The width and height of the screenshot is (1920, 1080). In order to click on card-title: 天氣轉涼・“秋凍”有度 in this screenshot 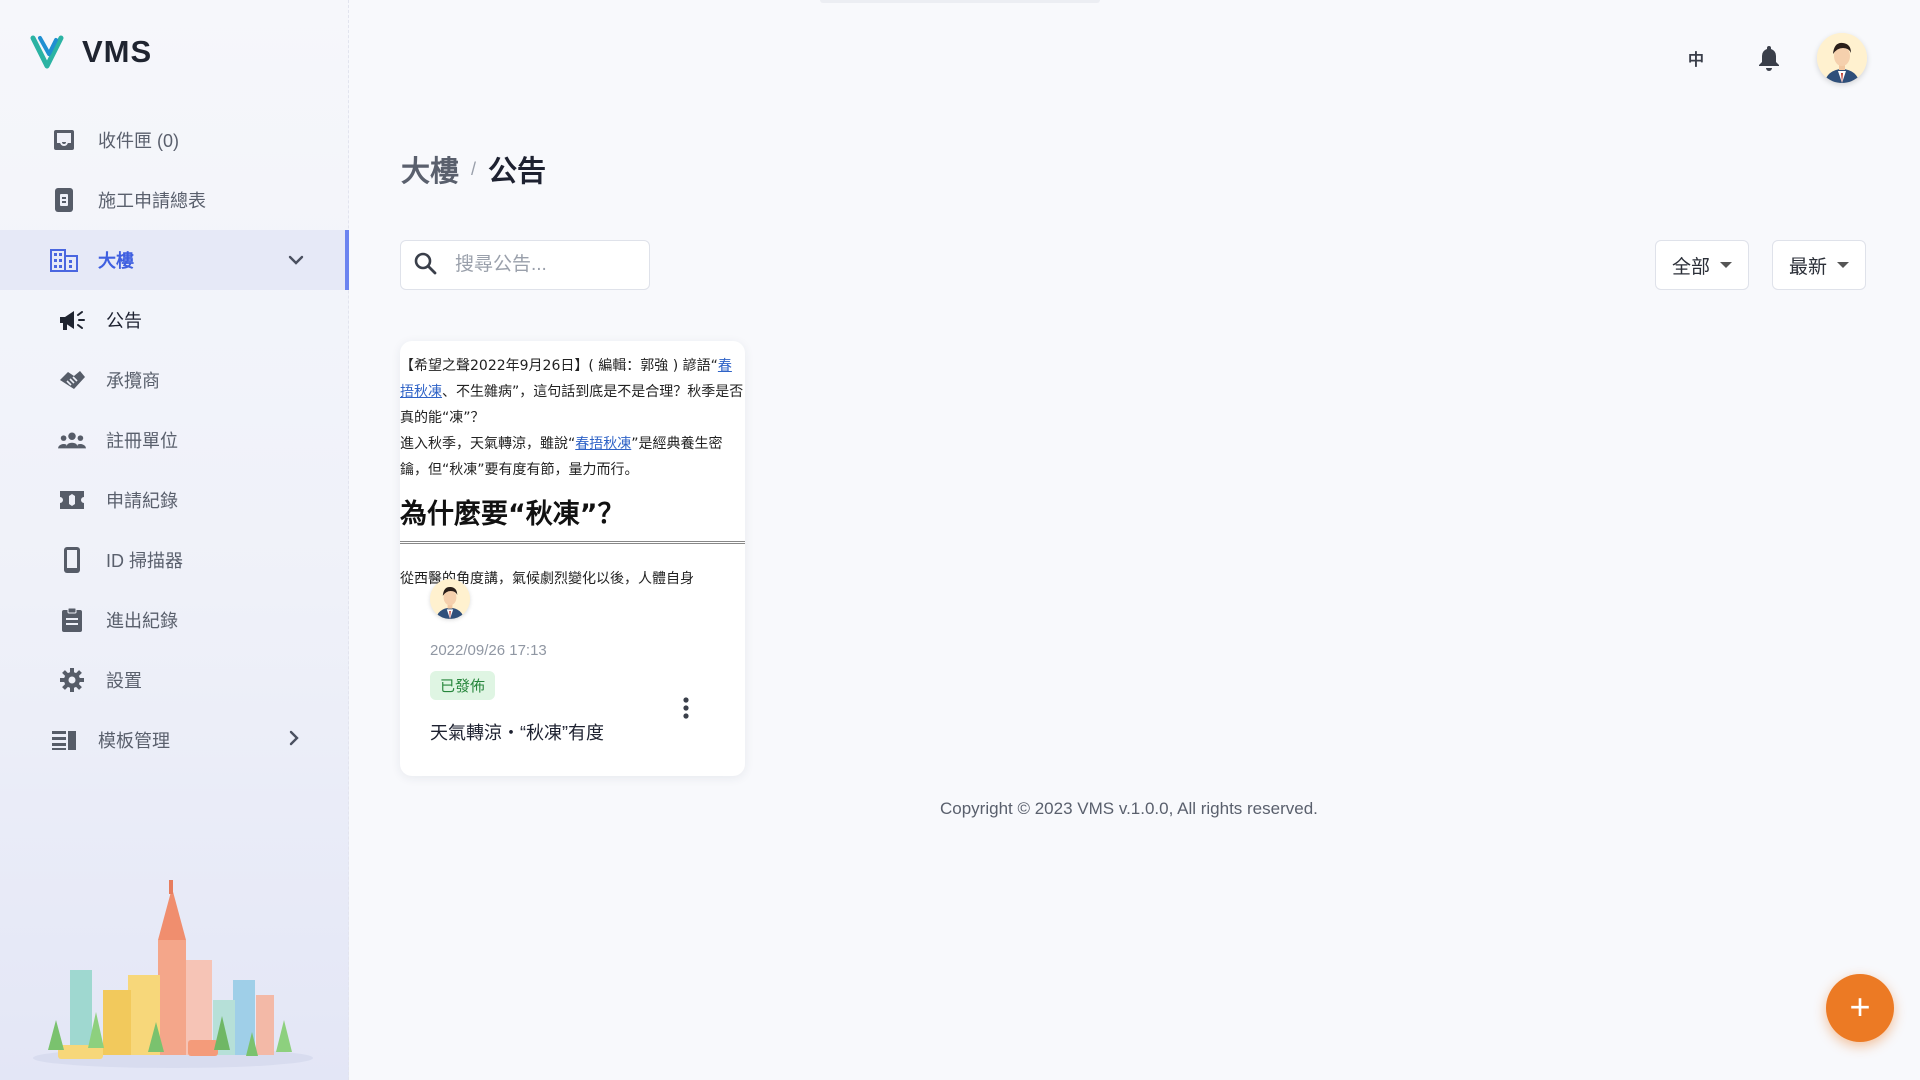, I will do `click(517, 732)`.